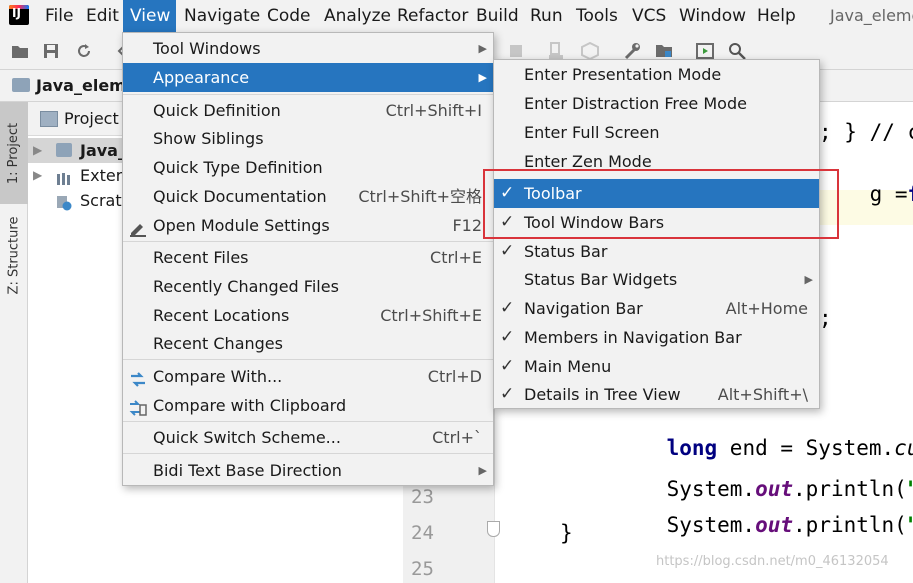 This screenshot has height=583, width=913. Describe the element at coordinates (138, 377) in the screenshot. I see `compare-arrows-icon` at that location.